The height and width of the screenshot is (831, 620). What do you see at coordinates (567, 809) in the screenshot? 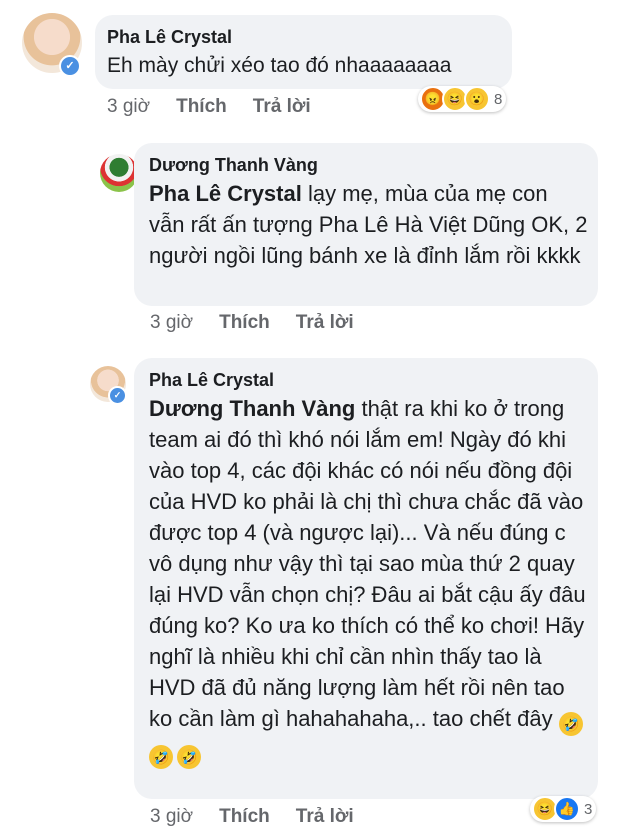
I see `like-reaction-icon: 👍` at bounding box center [567, 809].